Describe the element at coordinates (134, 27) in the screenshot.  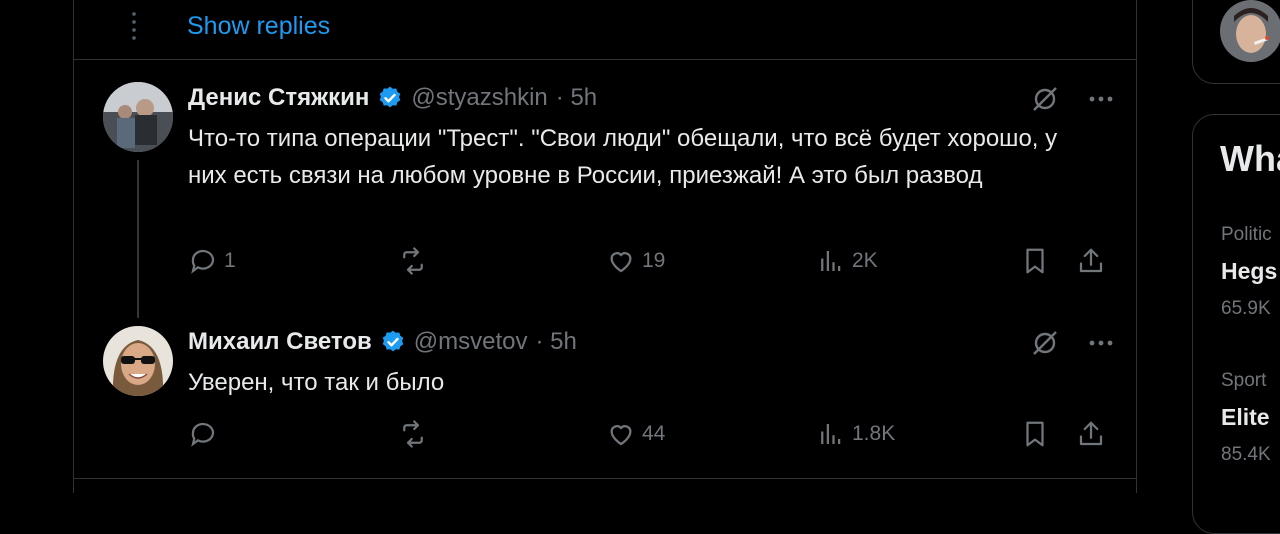
I see `thread-dots-icon` at that location.